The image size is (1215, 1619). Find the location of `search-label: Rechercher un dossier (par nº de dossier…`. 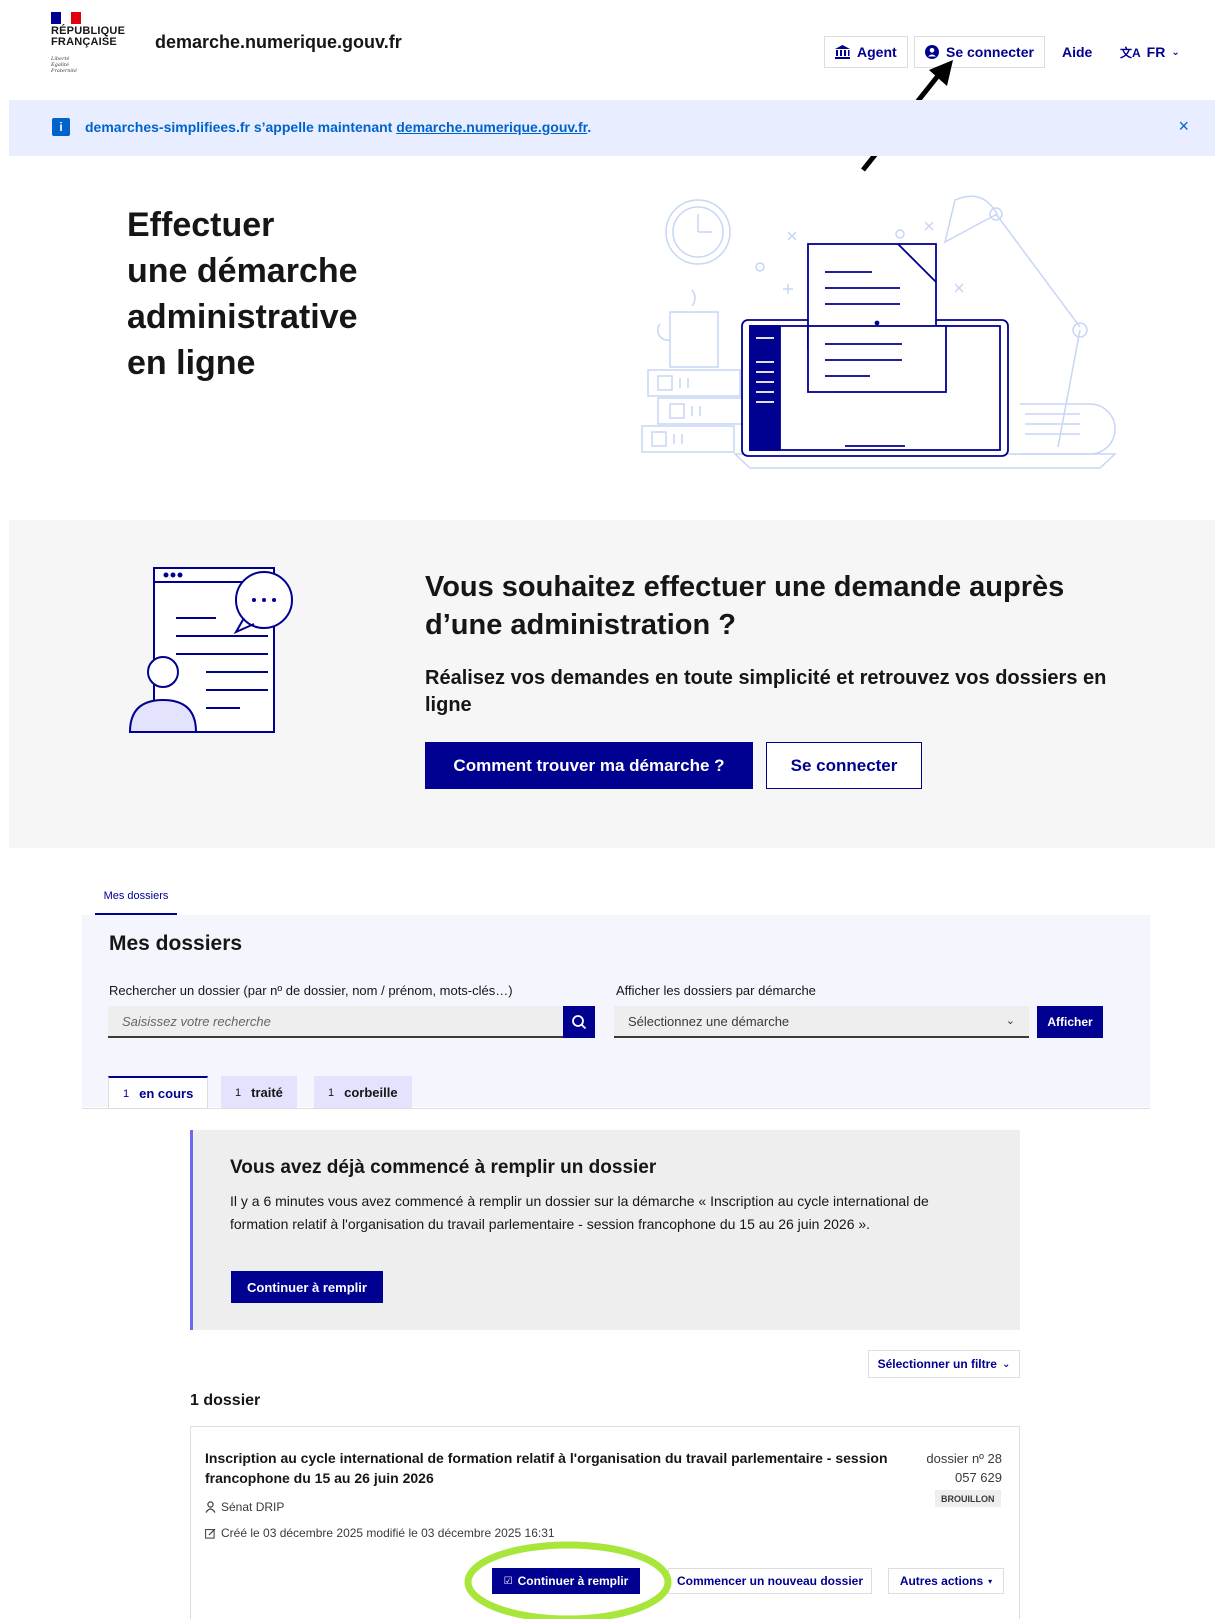

search-label: Rechercher un dossier (par nº de dossier… is located at coordinates (311, 990).